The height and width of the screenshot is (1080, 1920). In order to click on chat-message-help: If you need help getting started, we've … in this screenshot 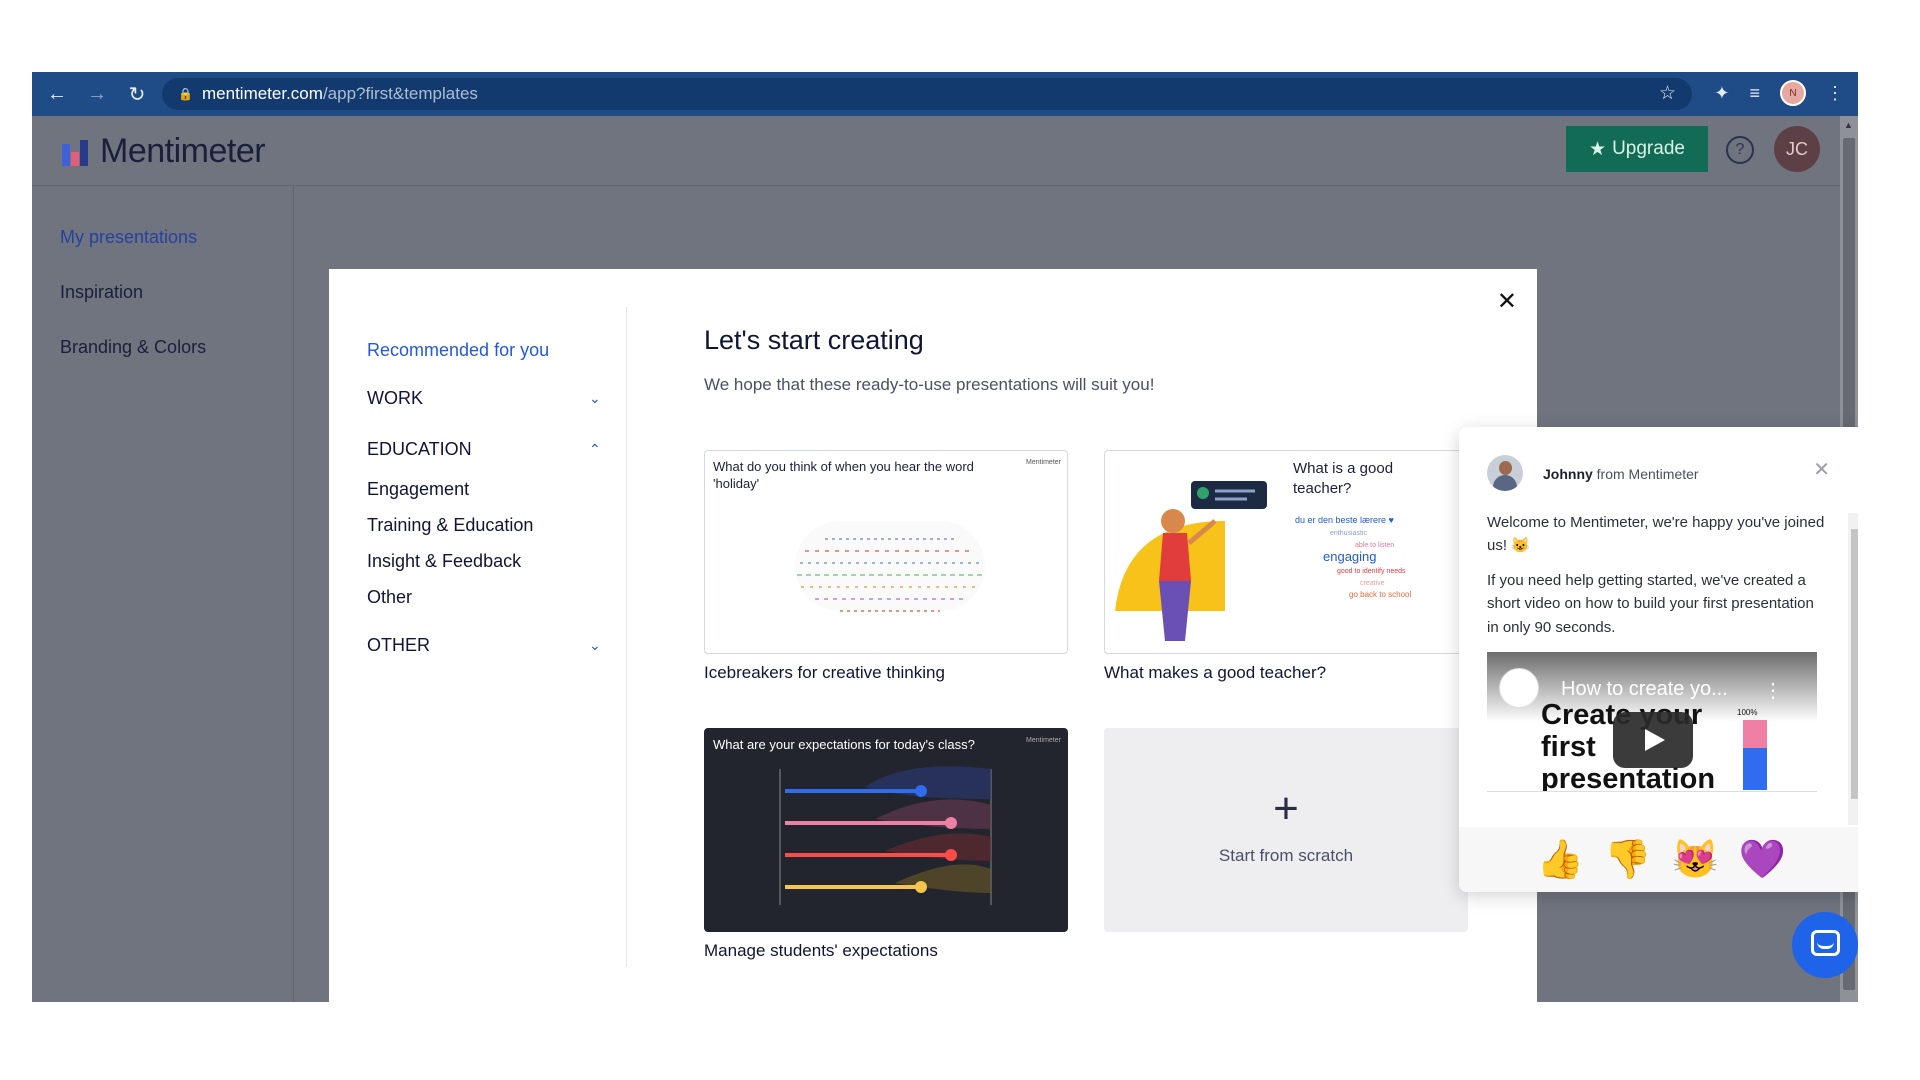, I will do `click(1650, 604)`.